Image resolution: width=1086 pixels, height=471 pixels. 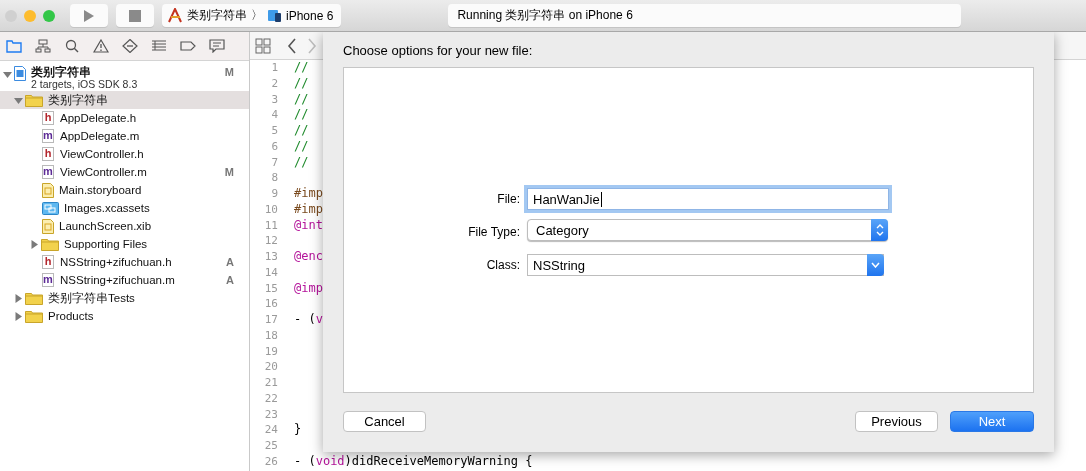 What do you see at coordinates (100, 190) in the screenshot?
I see `file-name: Main.storyboard` at bounding box center [100, 190].